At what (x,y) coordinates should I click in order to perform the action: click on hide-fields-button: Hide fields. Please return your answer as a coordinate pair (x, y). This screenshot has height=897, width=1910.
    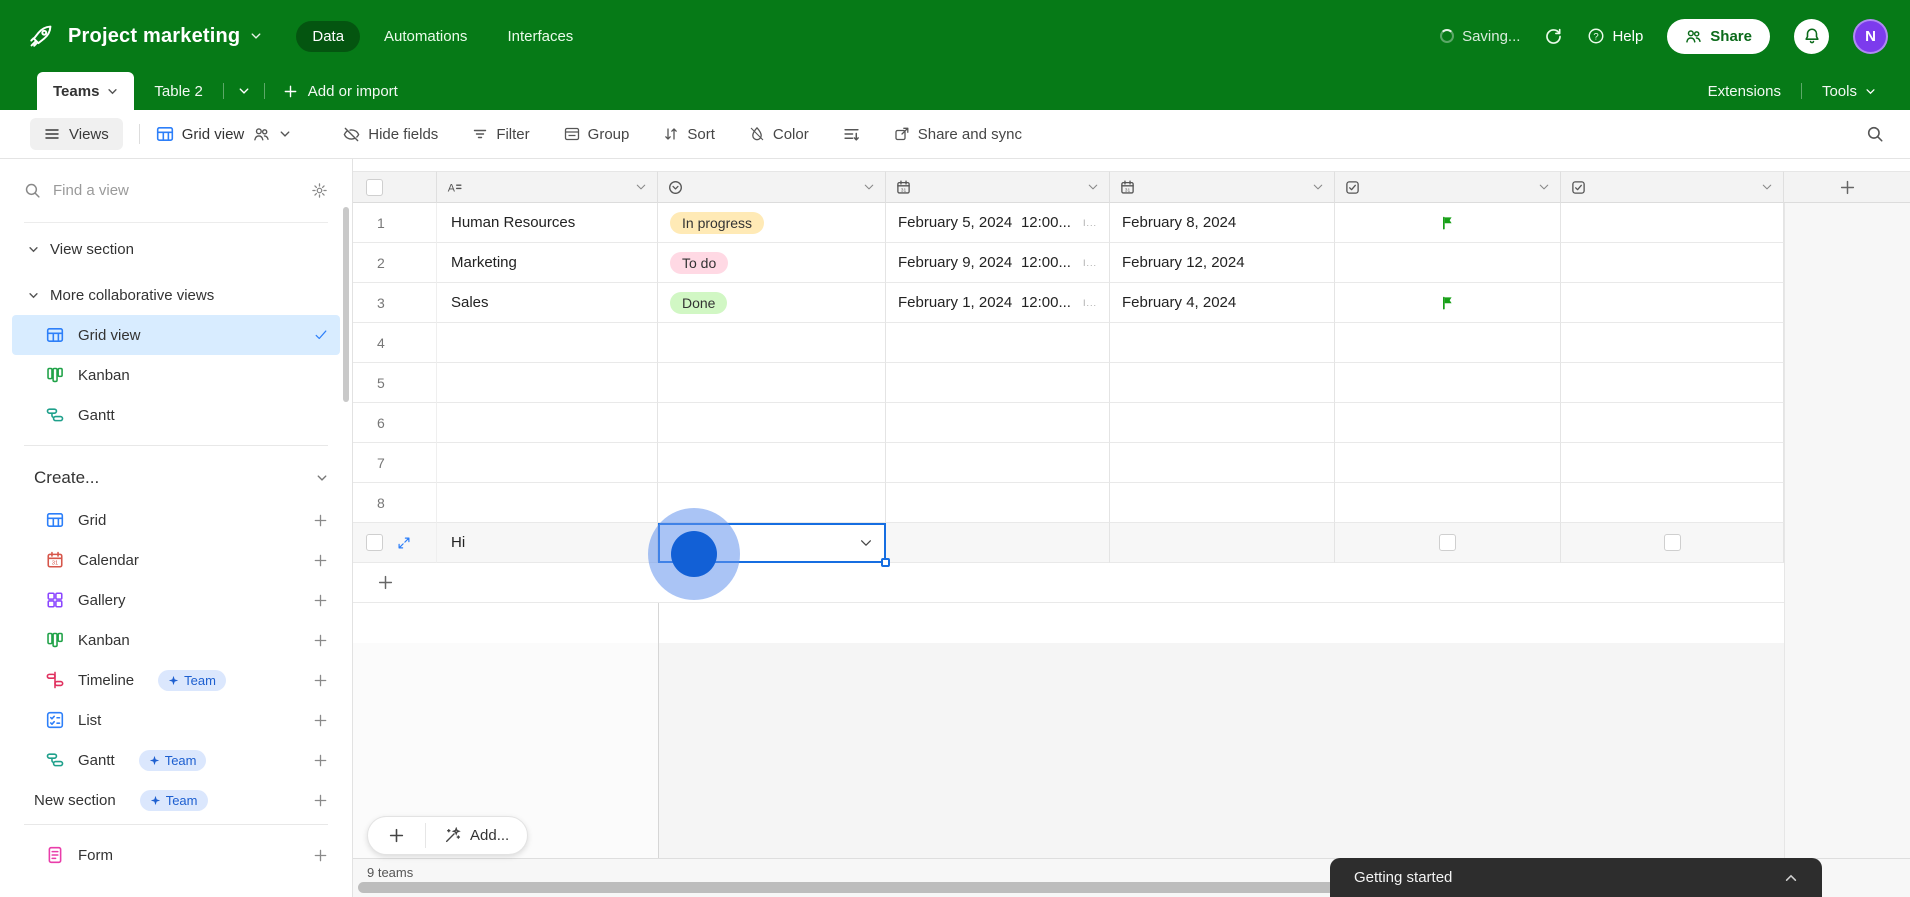
    Looking at the image, I should click on (390, 134).